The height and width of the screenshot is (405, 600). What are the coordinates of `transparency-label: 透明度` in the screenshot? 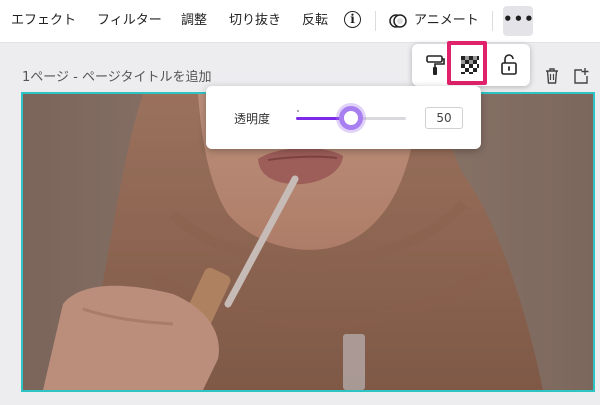 It's located at (252, 119).